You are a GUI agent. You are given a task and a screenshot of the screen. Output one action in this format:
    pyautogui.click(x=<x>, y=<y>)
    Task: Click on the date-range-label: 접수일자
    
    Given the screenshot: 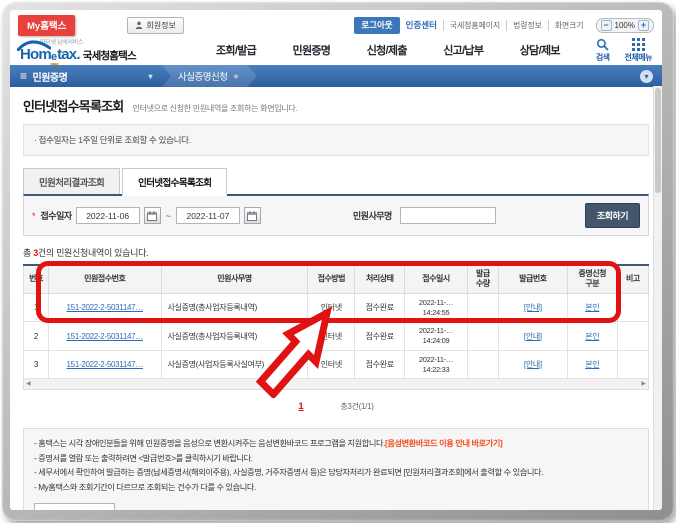 What is the action you would take?
    pyautogui.click(x=56, y=216)
    